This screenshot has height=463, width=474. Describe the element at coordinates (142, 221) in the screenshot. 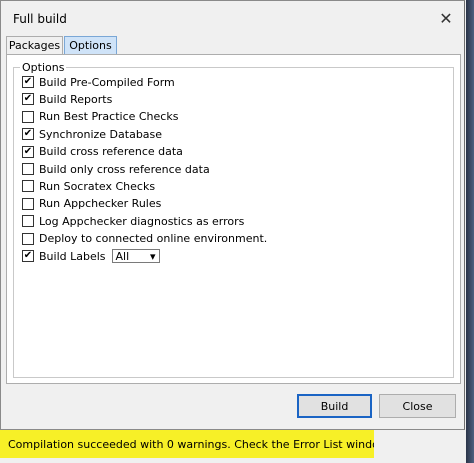

I see `option-label: Log Appchecker diagnostics as errors` at that location.